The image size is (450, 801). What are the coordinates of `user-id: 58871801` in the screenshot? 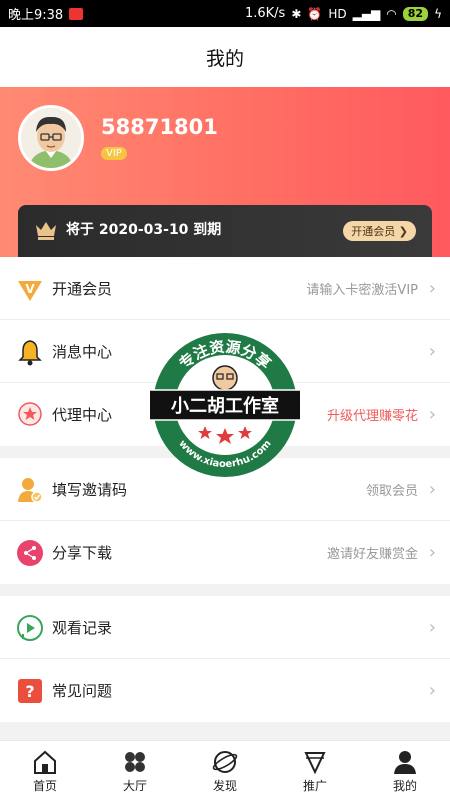 It's located at (159, 127).